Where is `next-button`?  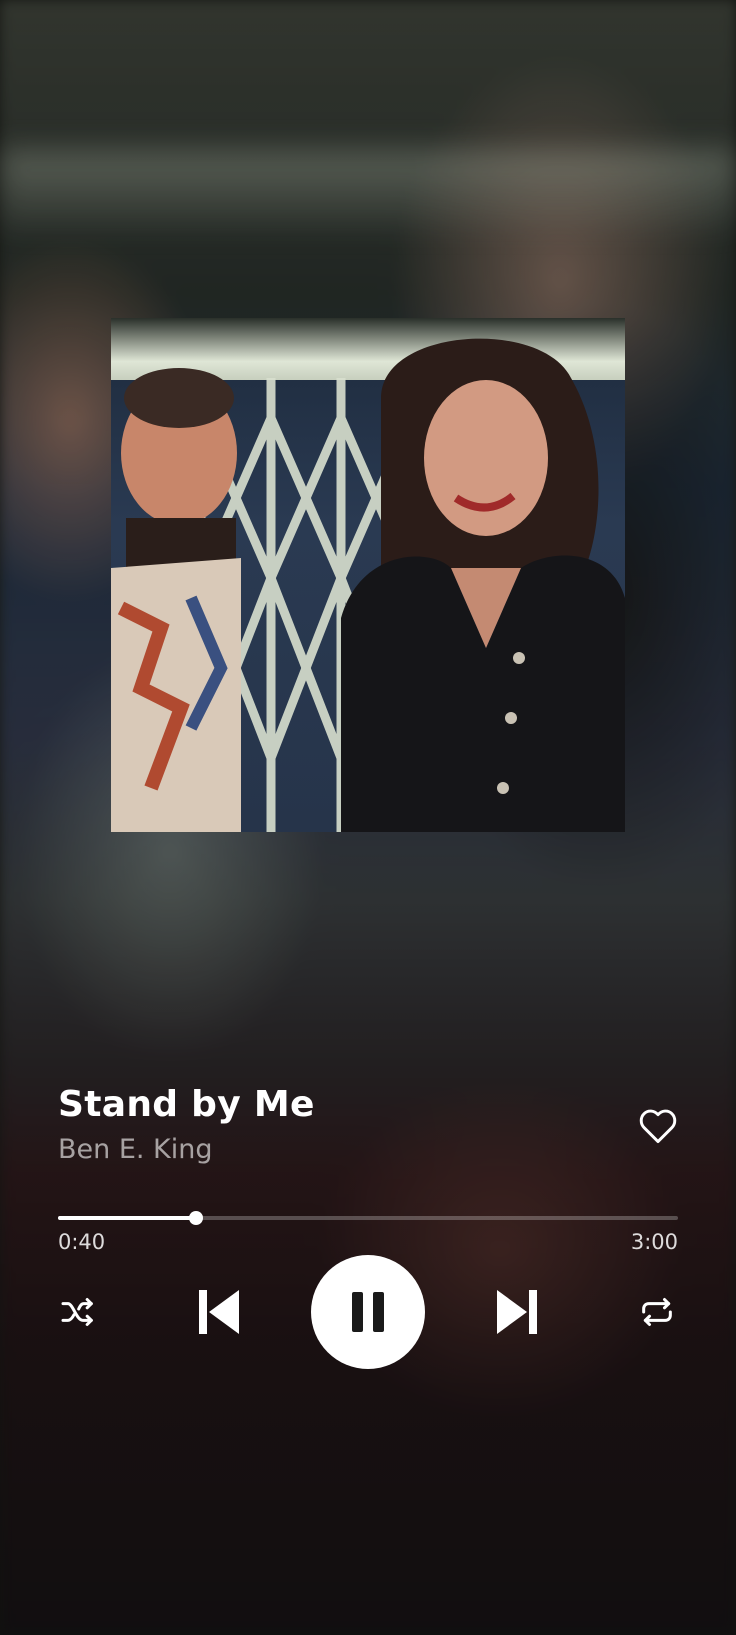
next-button is located at coordinates (517, 1312).